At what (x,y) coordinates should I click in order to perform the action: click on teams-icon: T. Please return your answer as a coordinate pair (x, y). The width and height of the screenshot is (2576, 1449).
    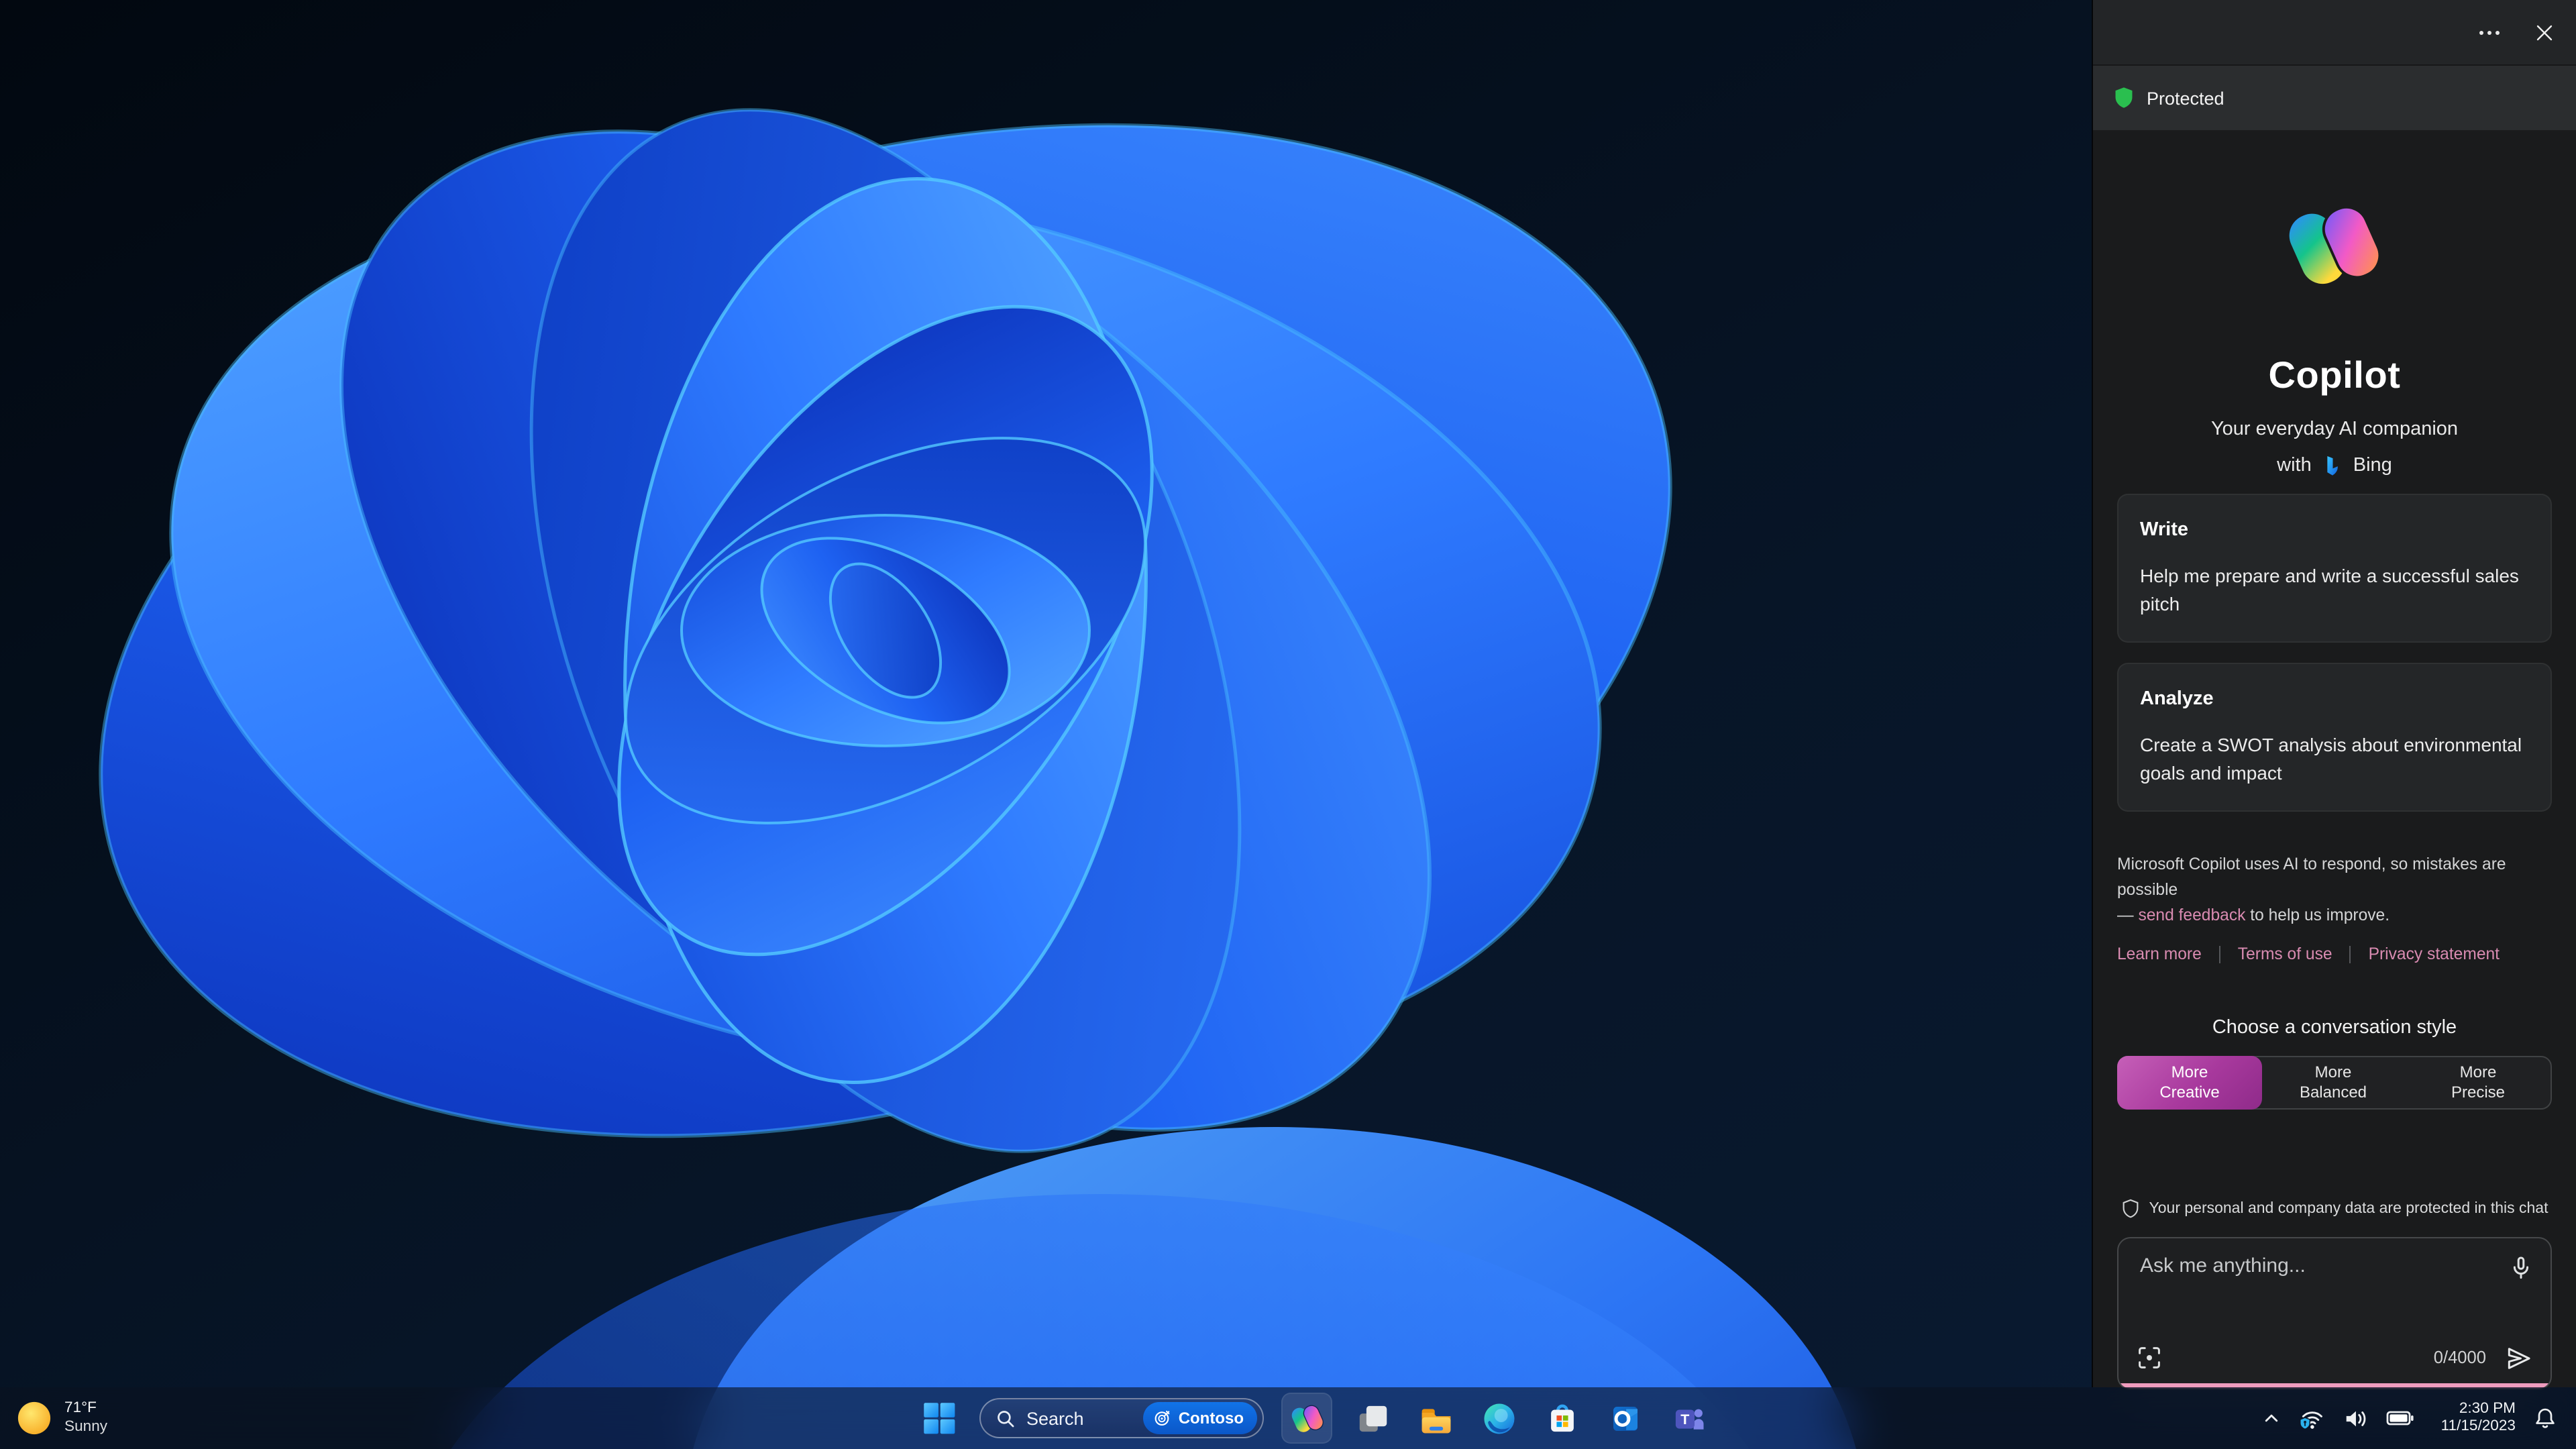
    Looking at the image, I should click on (1688, 1418).